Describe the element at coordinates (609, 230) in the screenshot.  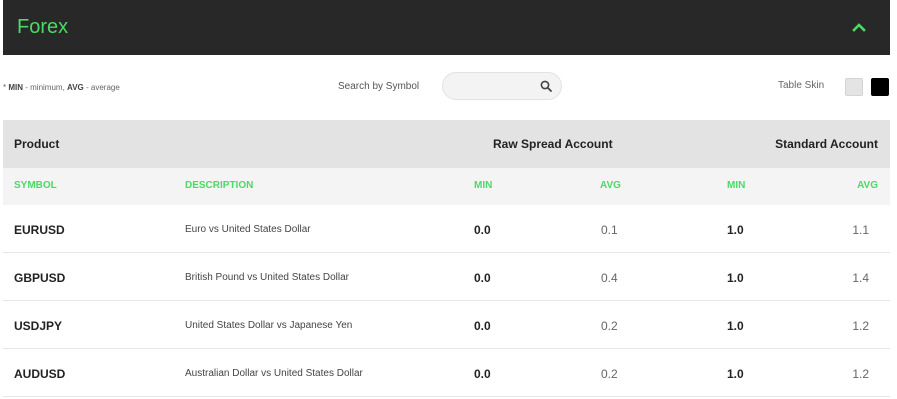
I see `raw-avg-cell: 0.1` at that location.